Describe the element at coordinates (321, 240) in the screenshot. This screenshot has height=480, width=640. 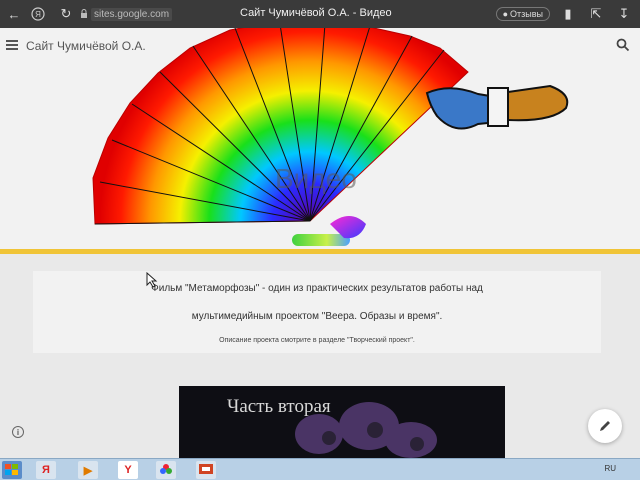
I see `paint-stroke` at that location.